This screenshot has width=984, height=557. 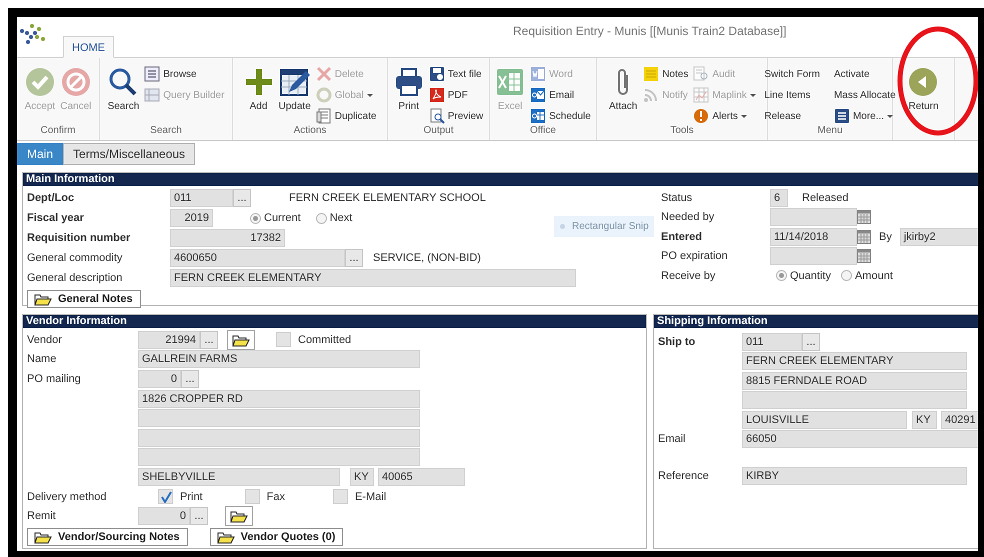 What do you see at coordinates (860, 439) in the screenshot?
I see `input-field: 66050` at bounding box center [860, 439].